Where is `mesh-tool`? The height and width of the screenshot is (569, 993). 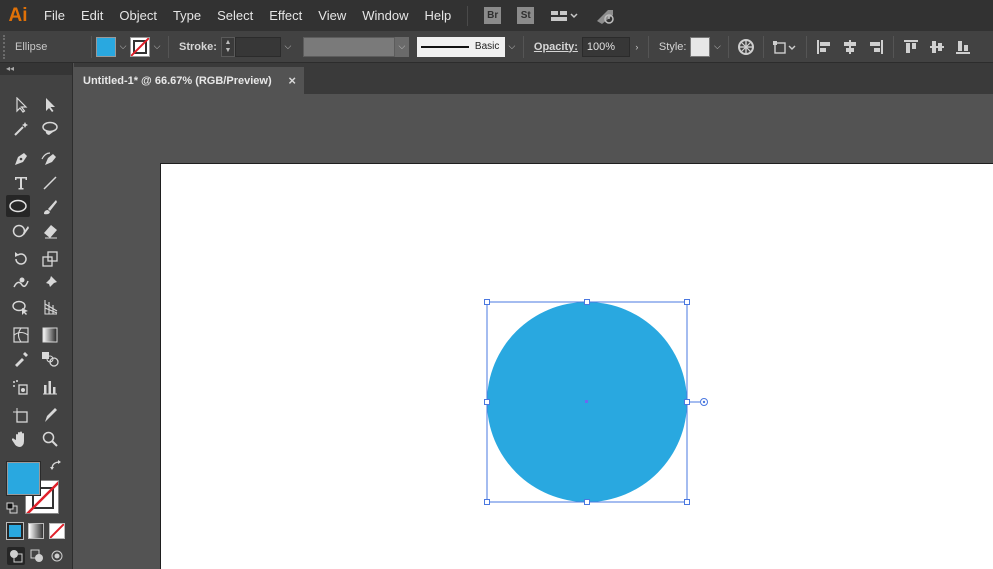 mesh-tool is located at coordinates (21, 335).